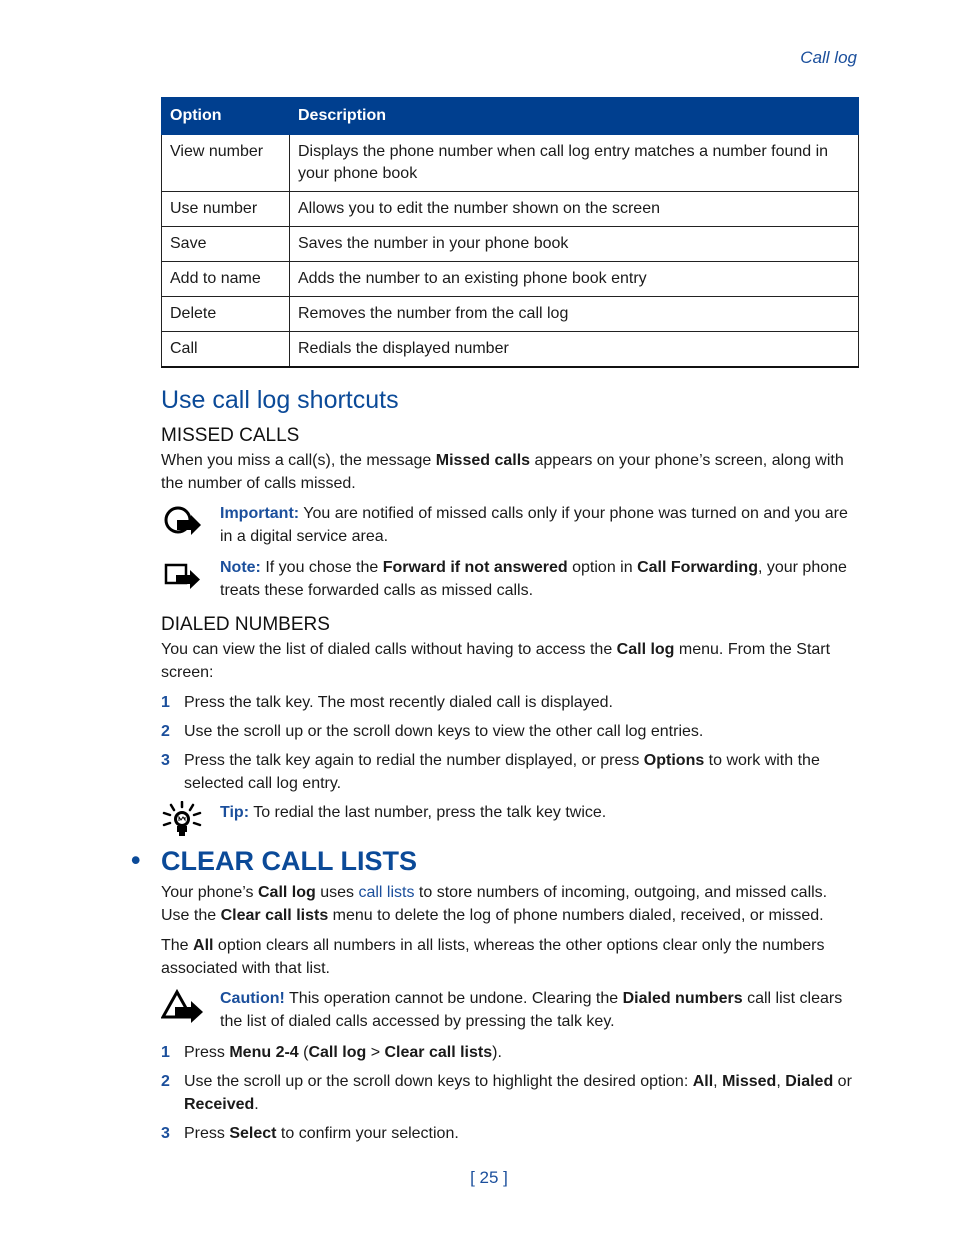  What do you see at coordinates (386, 892) in the screenshot?
I see `call-lists-link: call lists` at bounding box center [386, 892].